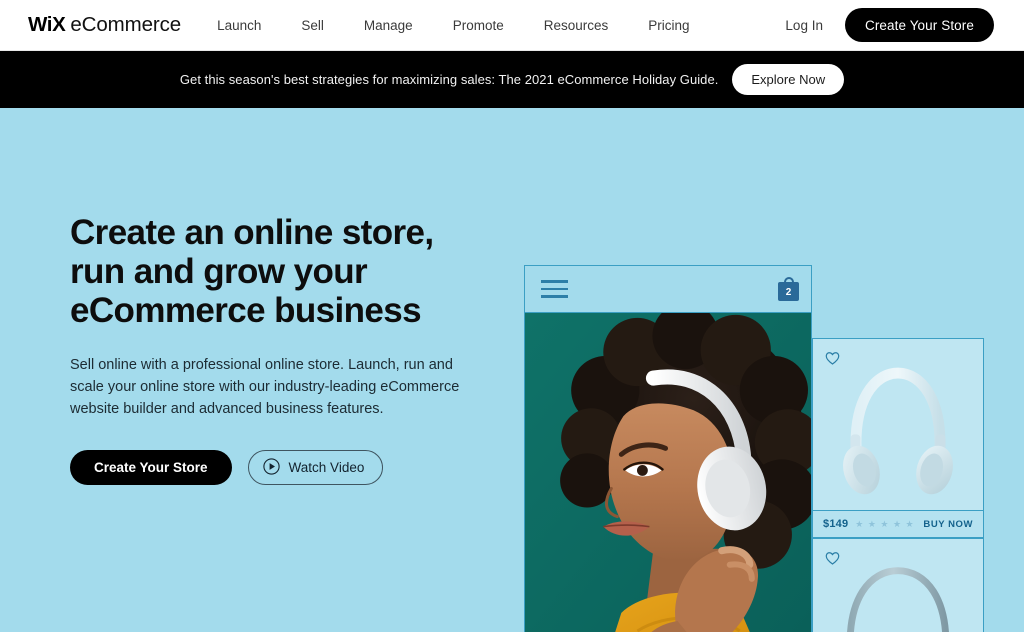  I want to click on product-image-on-ear-headphones, so click(898, 585).